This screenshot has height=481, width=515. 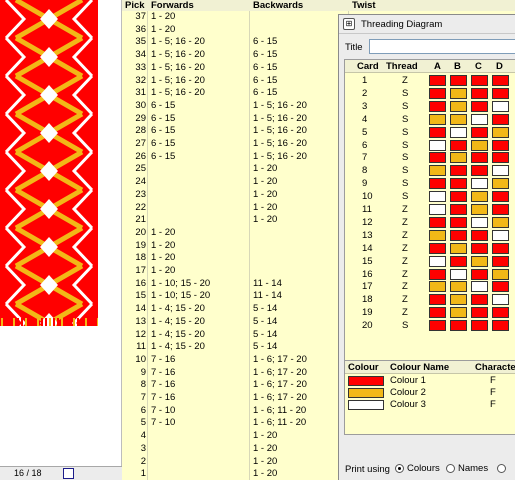 I want to click on card-row: 16 Z, so click(x=430, y=274).